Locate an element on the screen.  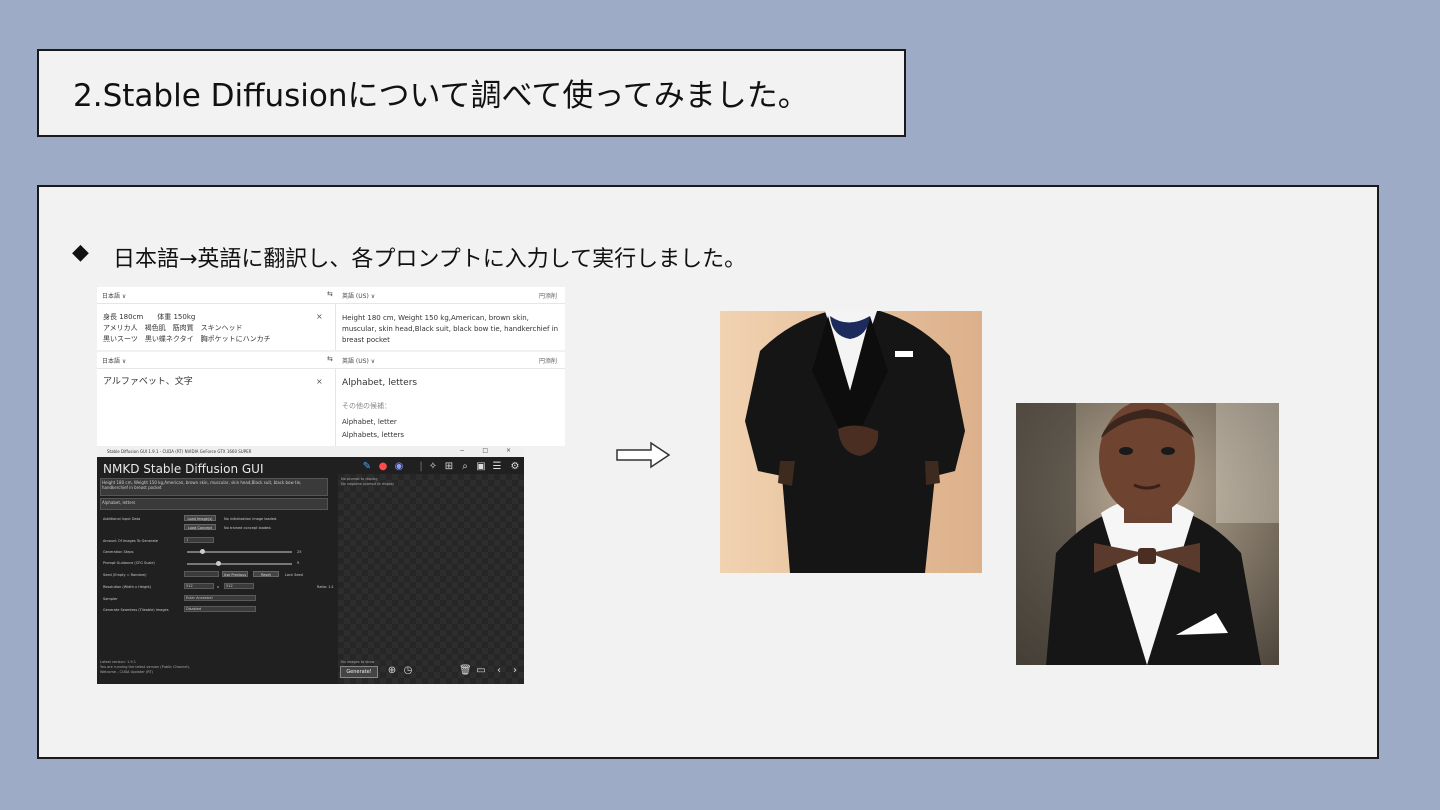
lock-seed-checkbox: Lock Seed is located at coordinates (294, 575).